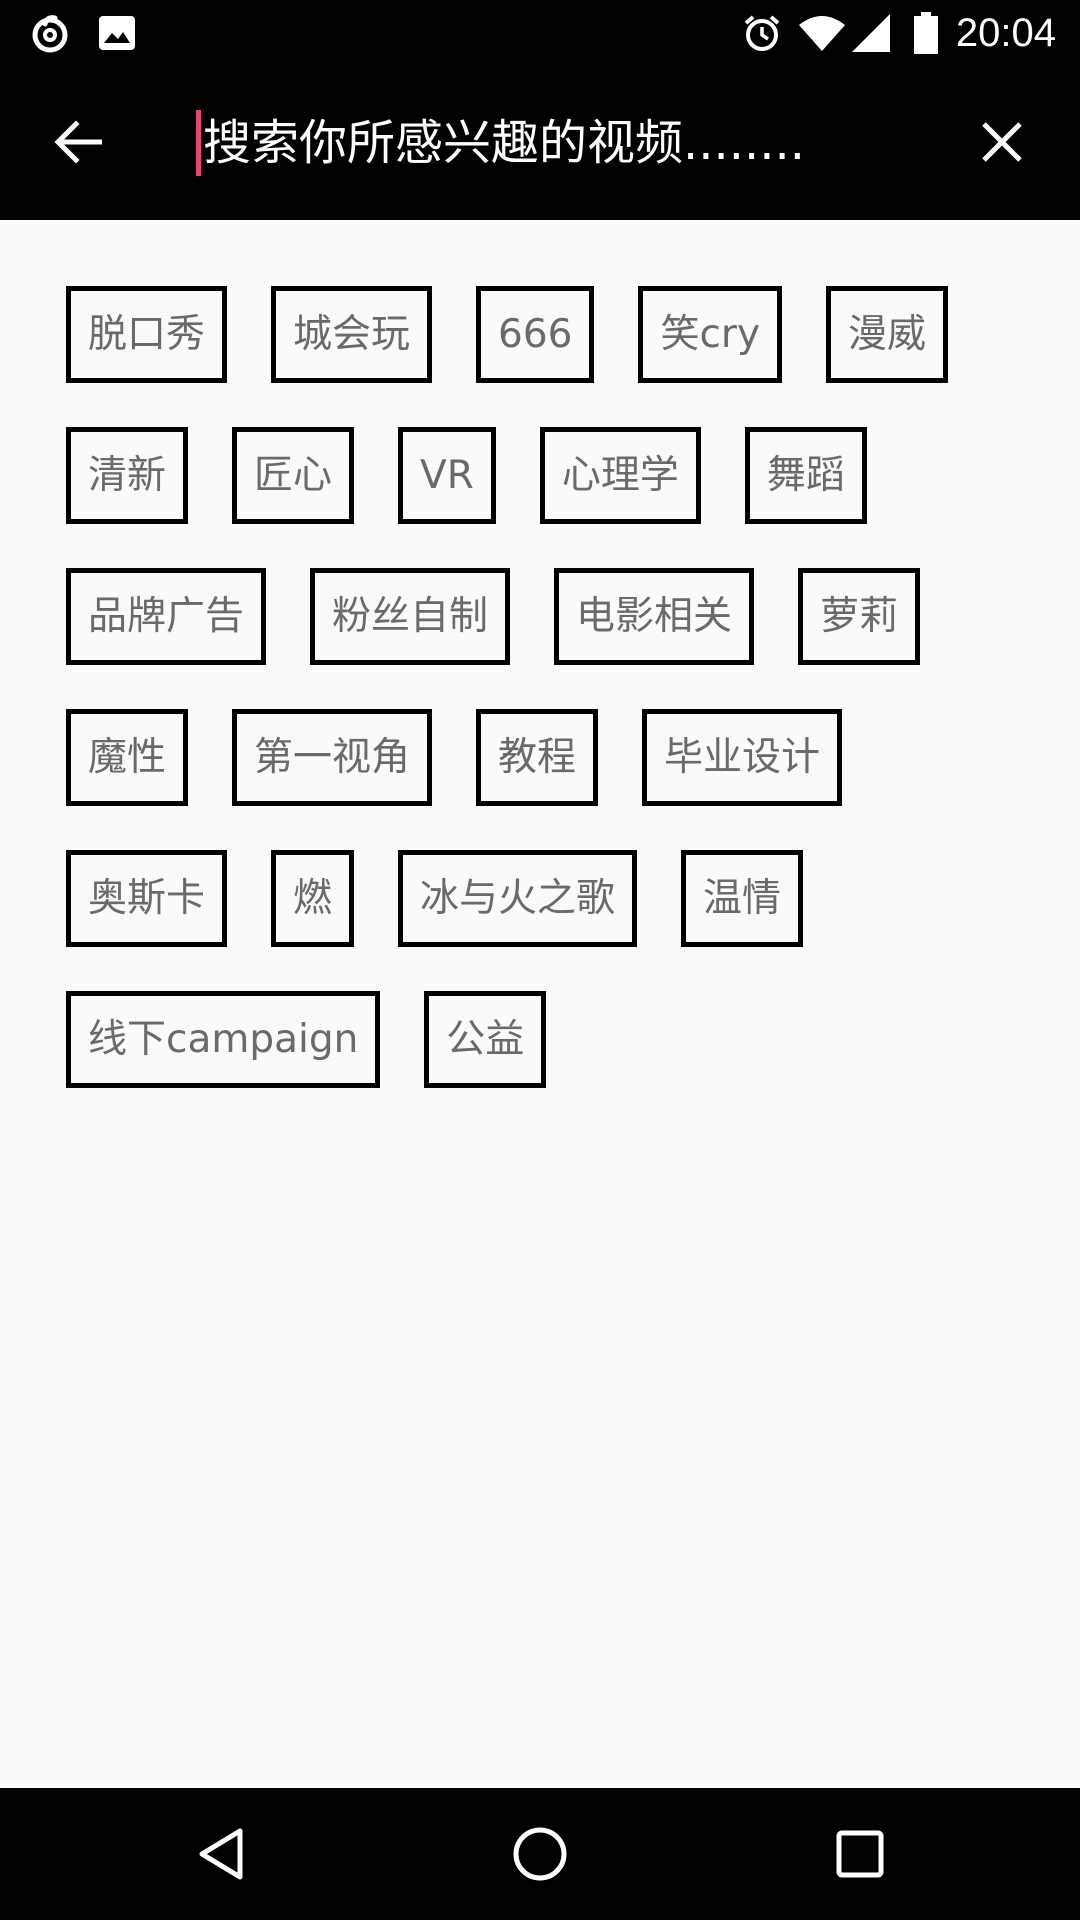  What do you see at coordinates (147, 898) in the screenshot?
I see `tag-item: 奥斯卡` at bounding box center [147, 898].